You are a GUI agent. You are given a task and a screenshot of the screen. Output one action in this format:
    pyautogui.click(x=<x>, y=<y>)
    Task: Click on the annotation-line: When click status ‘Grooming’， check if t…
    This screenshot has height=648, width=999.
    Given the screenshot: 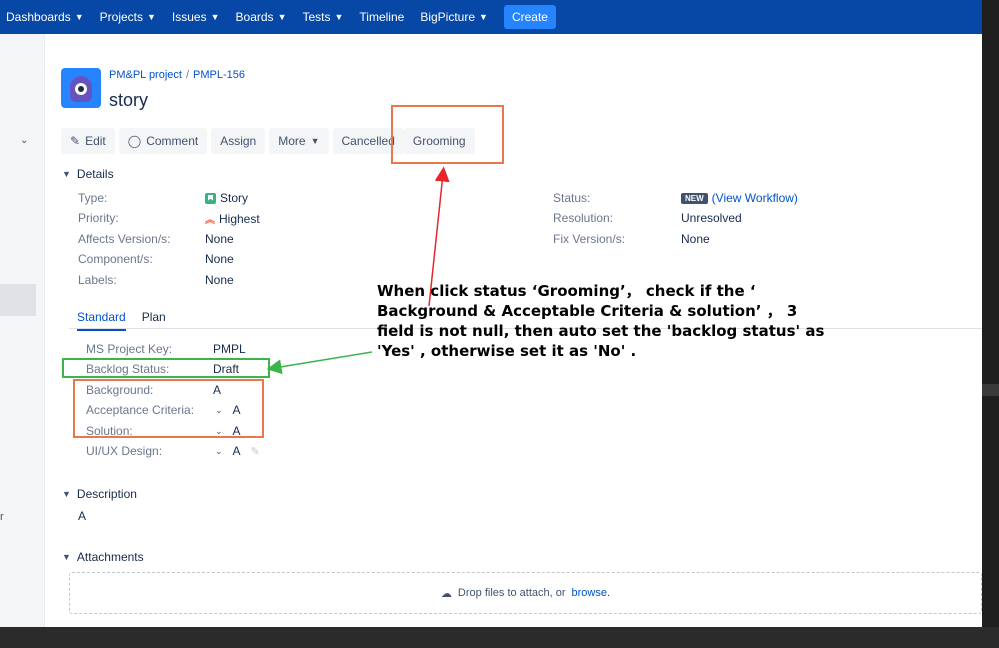 What is the action you would take?
    pyautogui.click(x=566, y=291)
    